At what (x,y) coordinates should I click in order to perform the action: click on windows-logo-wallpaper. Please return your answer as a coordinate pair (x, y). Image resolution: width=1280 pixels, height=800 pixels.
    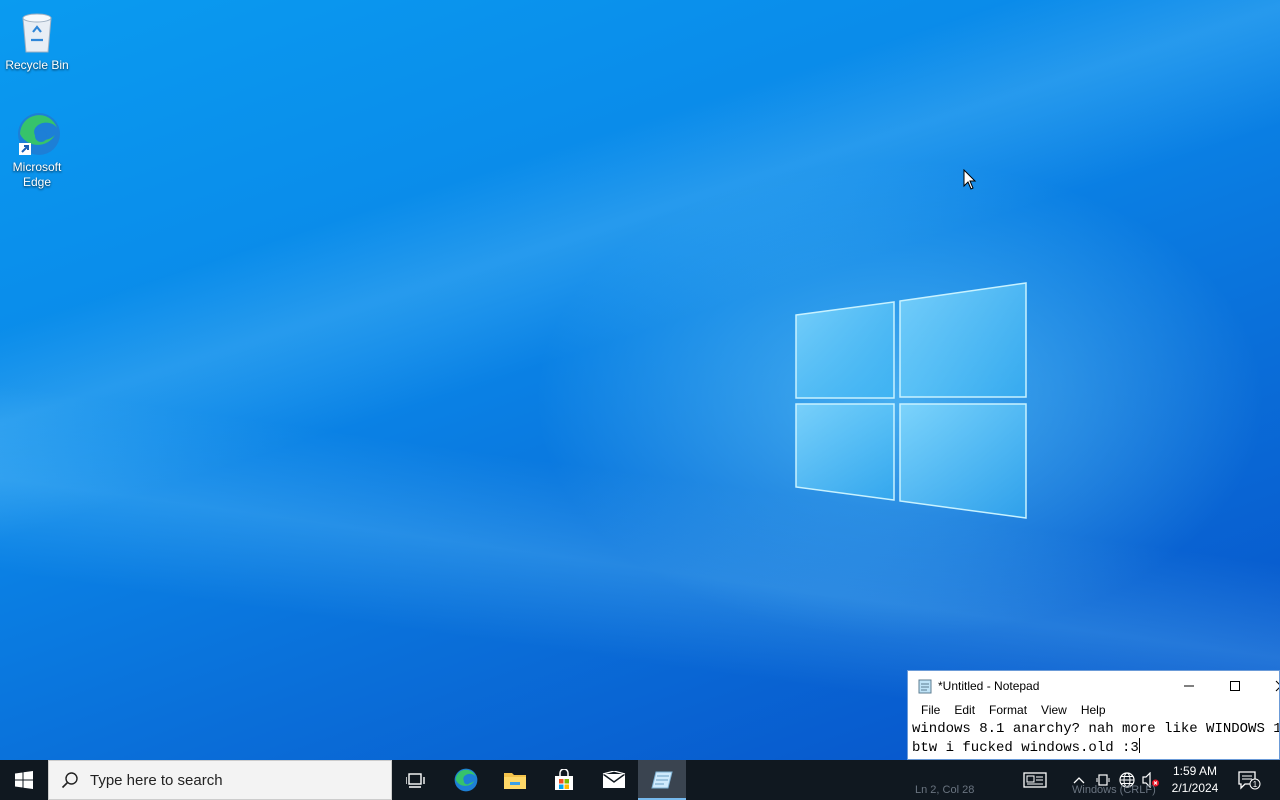
    Looking at the image, I should click on (911, 400).